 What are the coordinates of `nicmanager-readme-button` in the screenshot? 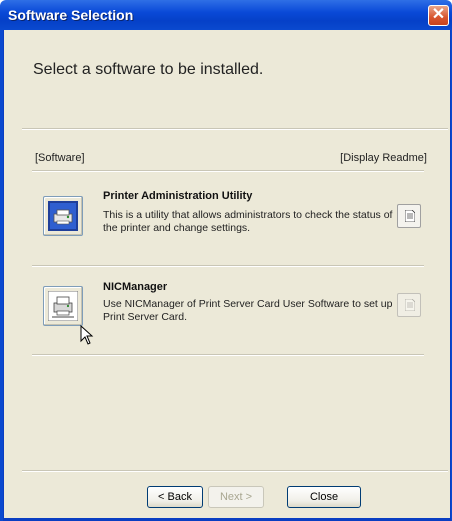 It's located at (409, 305).